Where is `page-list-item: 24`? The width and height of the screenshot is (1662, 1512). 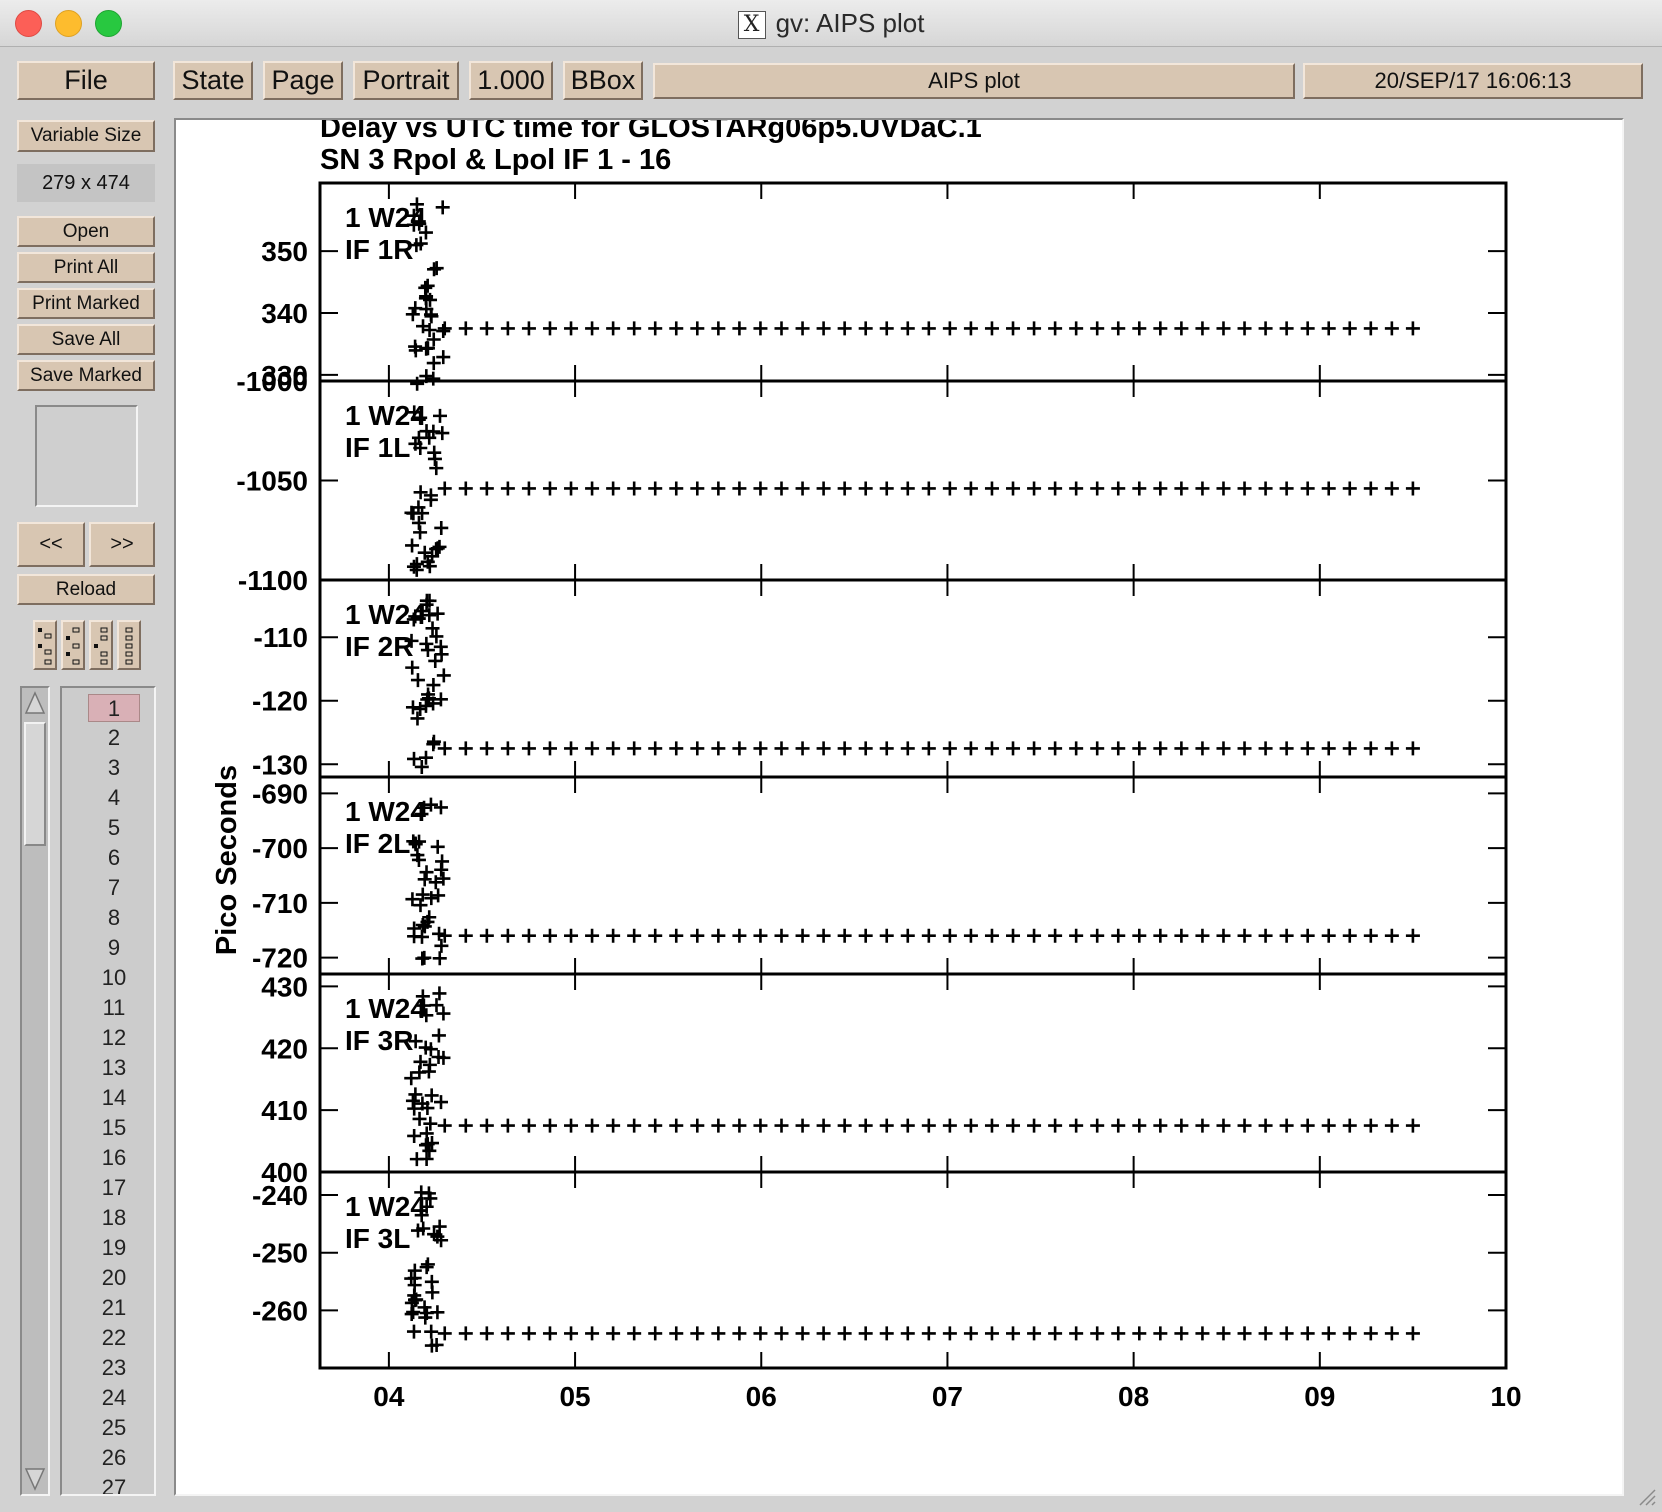
page-list-item: 24 is located at coordinates (114, 1398).